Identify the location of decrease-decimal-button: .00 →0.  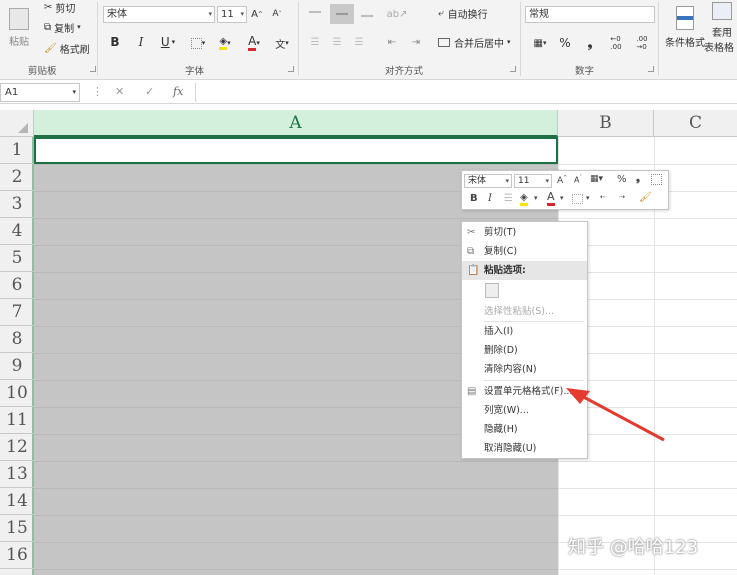
(642, 43).